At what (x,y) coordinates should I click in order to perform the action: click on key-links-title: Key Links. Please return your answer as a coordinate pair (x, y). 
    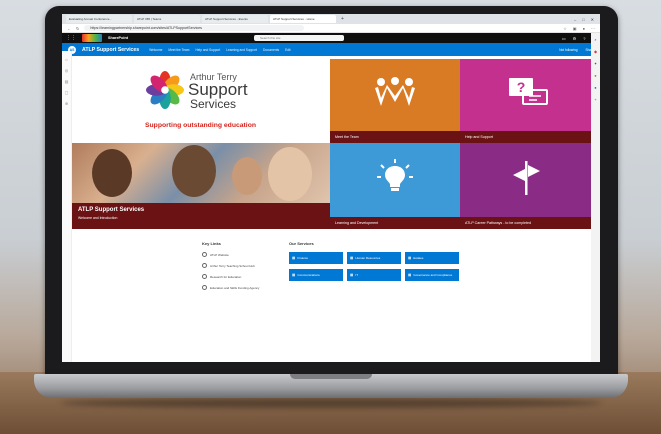
    Looking at the image, I should click on (211, 243).